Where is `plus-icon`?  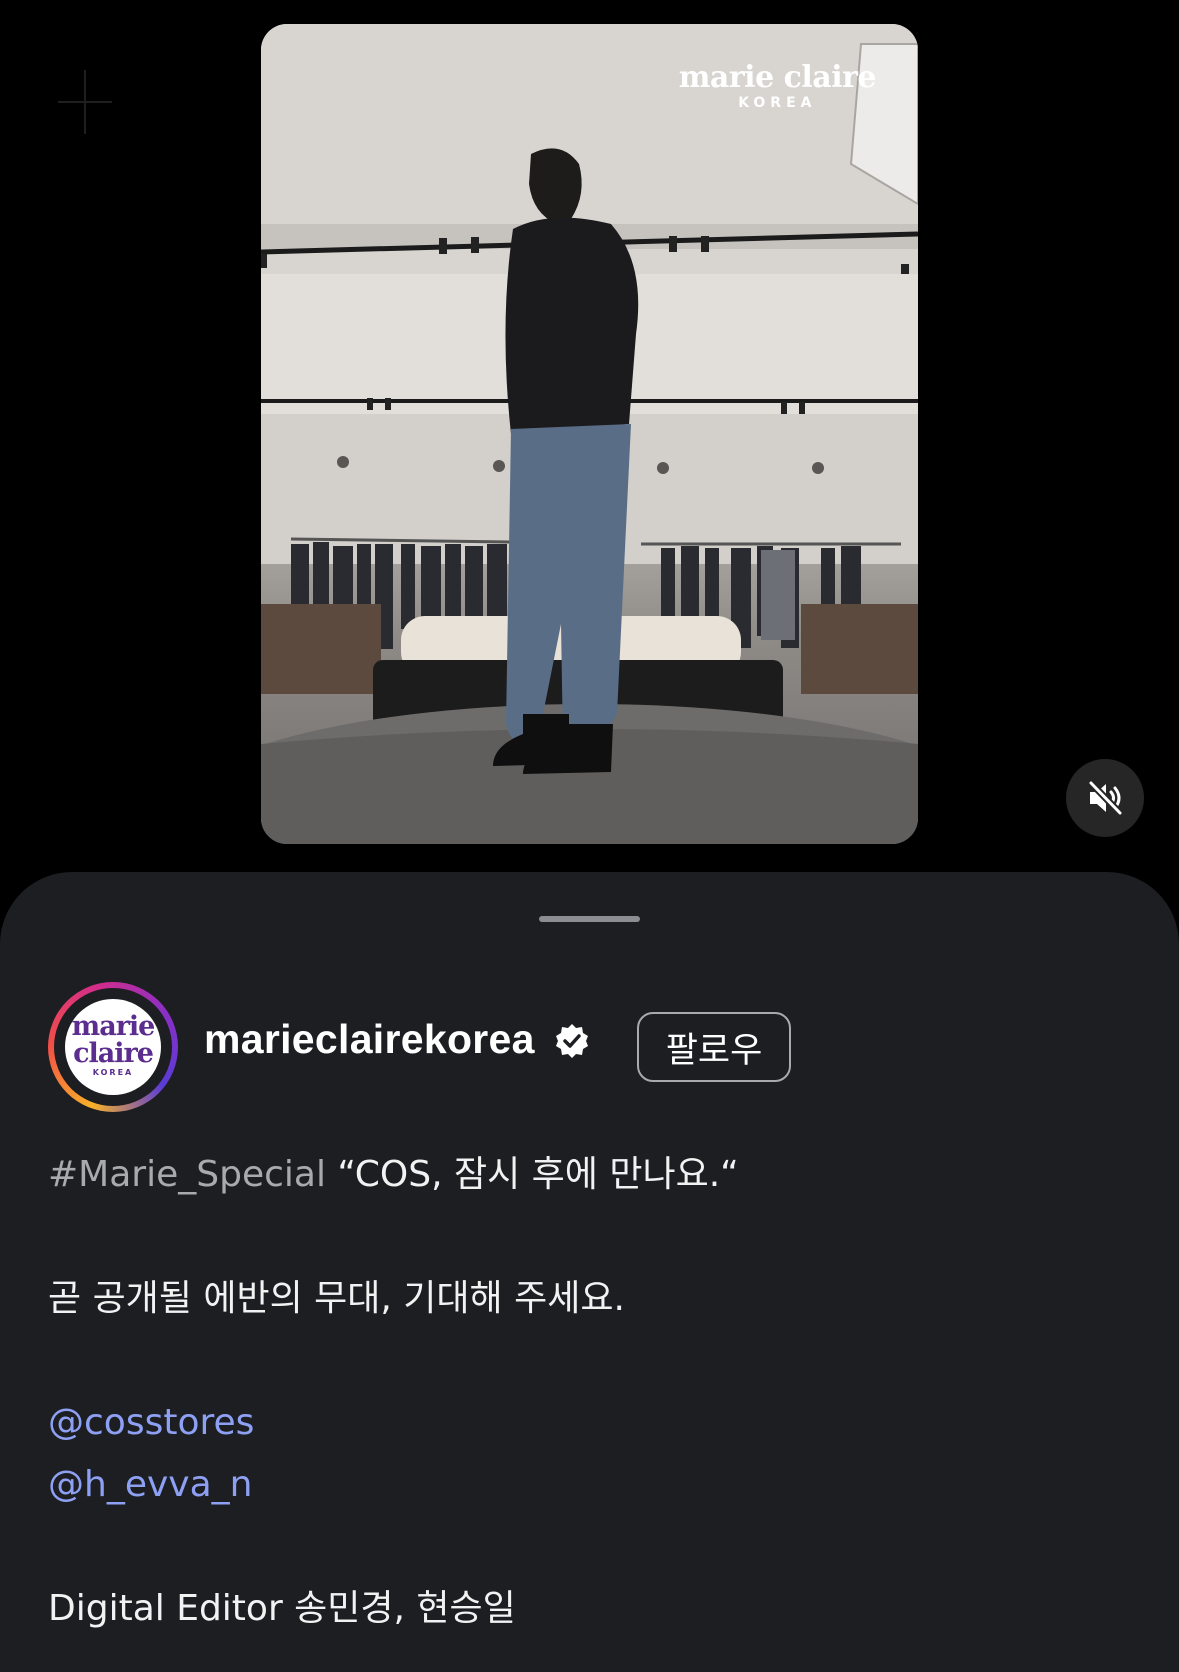 plus-icon is located at coordinates (85, 102).